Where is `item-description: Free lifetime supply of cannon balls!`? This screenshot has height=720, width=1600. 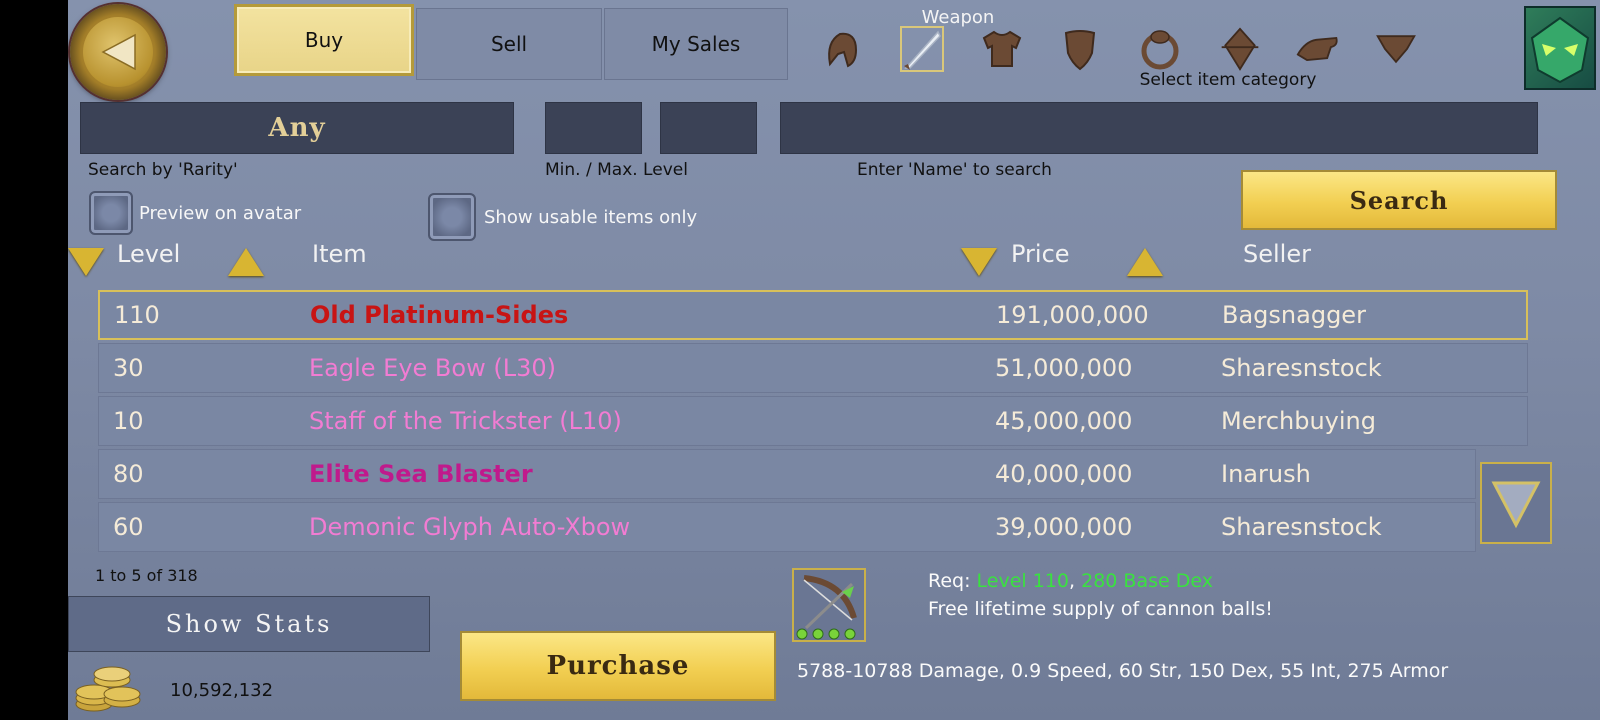
item-description: Free lifetime supply of cannon balls! is located at coordinates (1100, 609).